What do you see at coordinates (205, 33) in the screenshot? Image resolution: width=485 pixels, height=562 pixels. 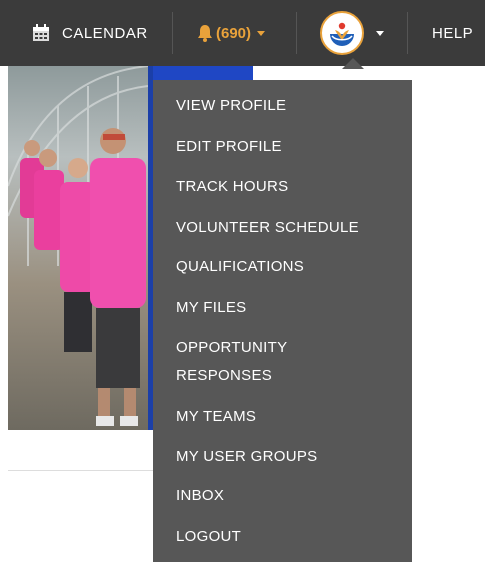 I see `bell-icon` at bounding box center [205, 33].